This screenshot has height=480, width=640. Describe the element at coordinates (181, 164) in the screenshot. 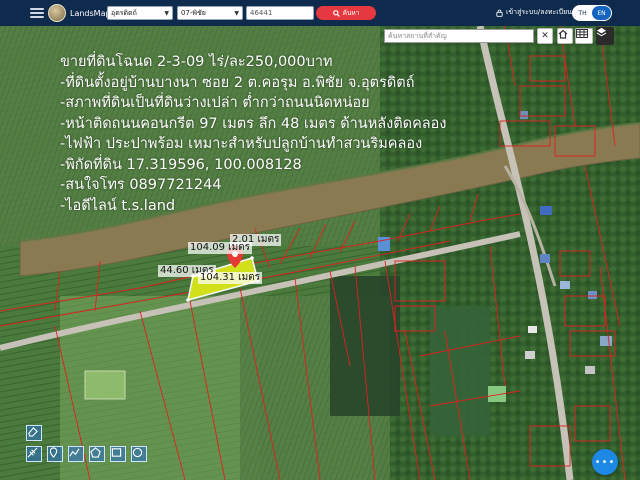

I see `listing-line: -พิกัดที่ดิน 17.319596, 100.008128` at that location.